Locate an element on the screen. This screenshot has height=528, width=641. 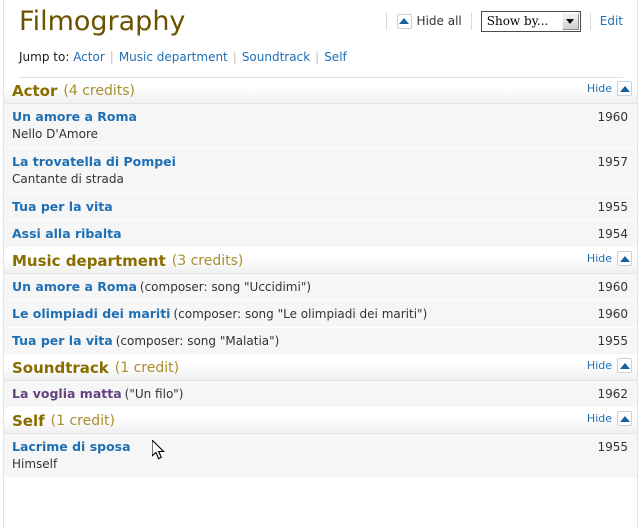
jump-to-links: Actor | Music department | Soundtrack | Self is located at coordinates (210, 57).